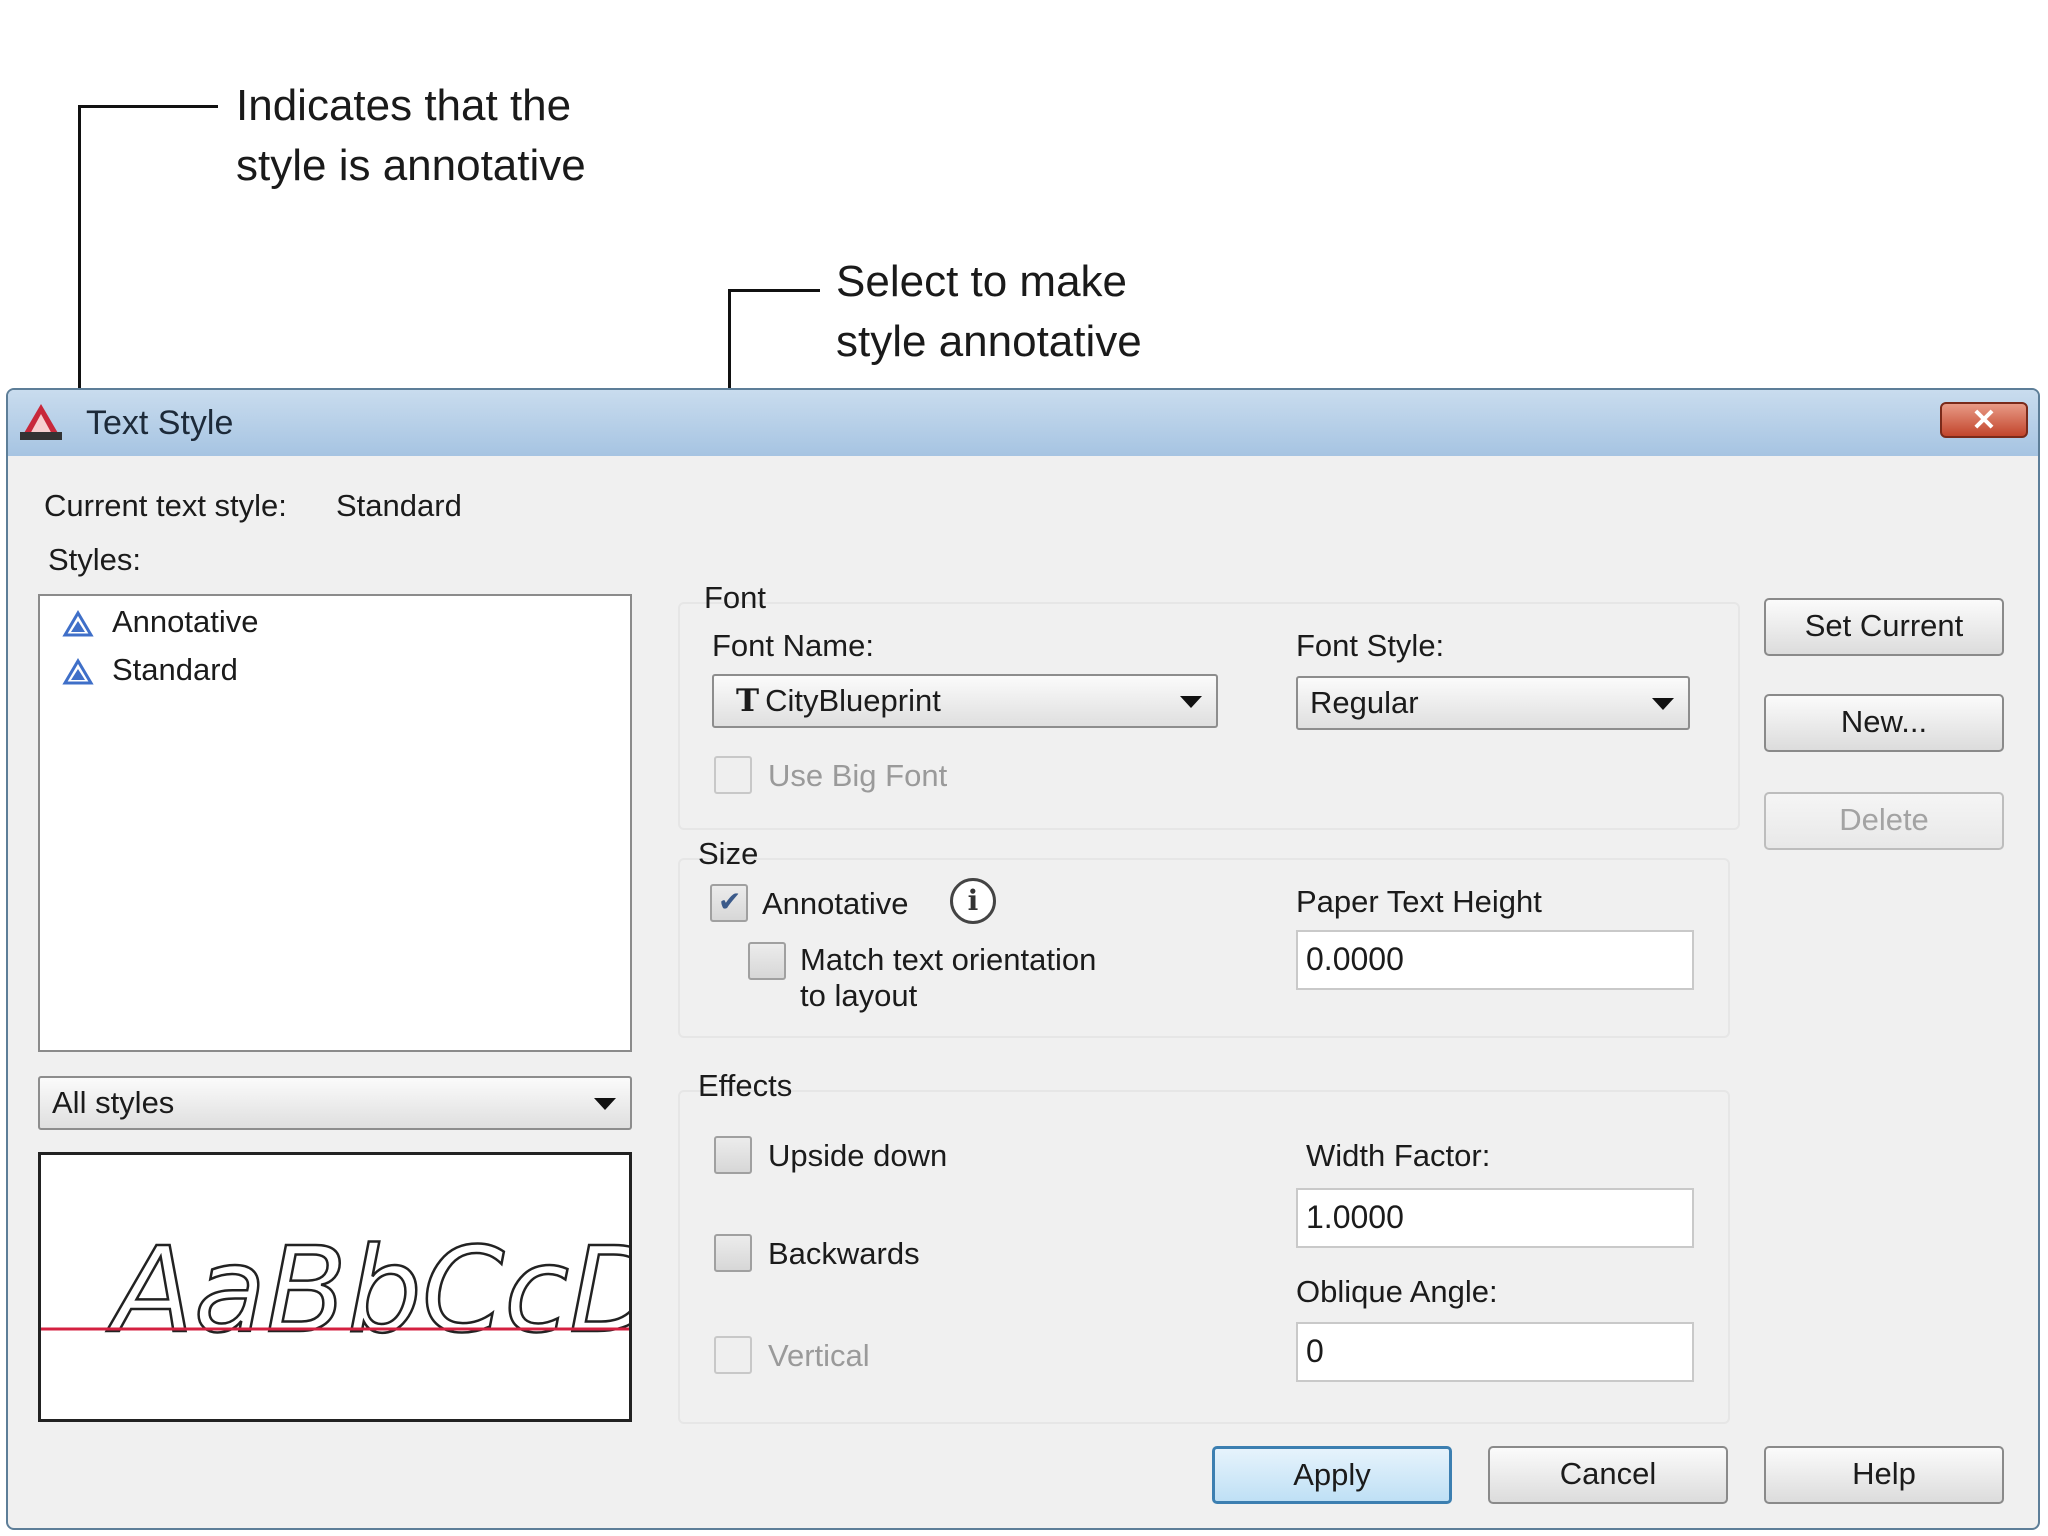 This screenshot has width=2048, height=1536. I want to click on oblique-angle-input: 0, so click(1495, 1352).